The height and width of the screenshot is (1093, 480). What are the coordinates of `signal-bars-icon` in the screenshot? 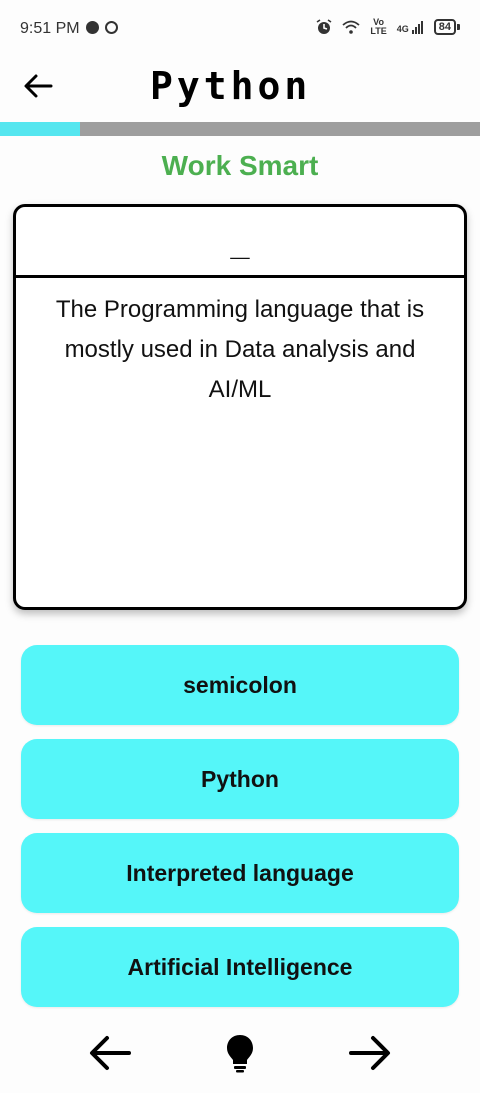 It's located at (417, 27).